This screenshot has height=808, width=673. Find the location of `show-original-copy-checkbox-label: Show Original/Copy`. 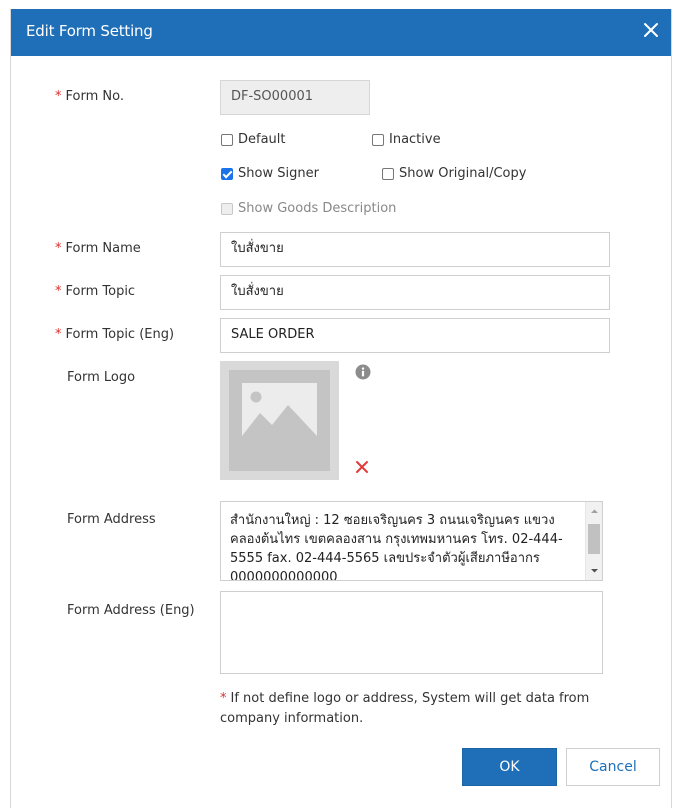

show-original-copy-checkbox-label: Show Original/Copy is located at coordinates (463, 173).